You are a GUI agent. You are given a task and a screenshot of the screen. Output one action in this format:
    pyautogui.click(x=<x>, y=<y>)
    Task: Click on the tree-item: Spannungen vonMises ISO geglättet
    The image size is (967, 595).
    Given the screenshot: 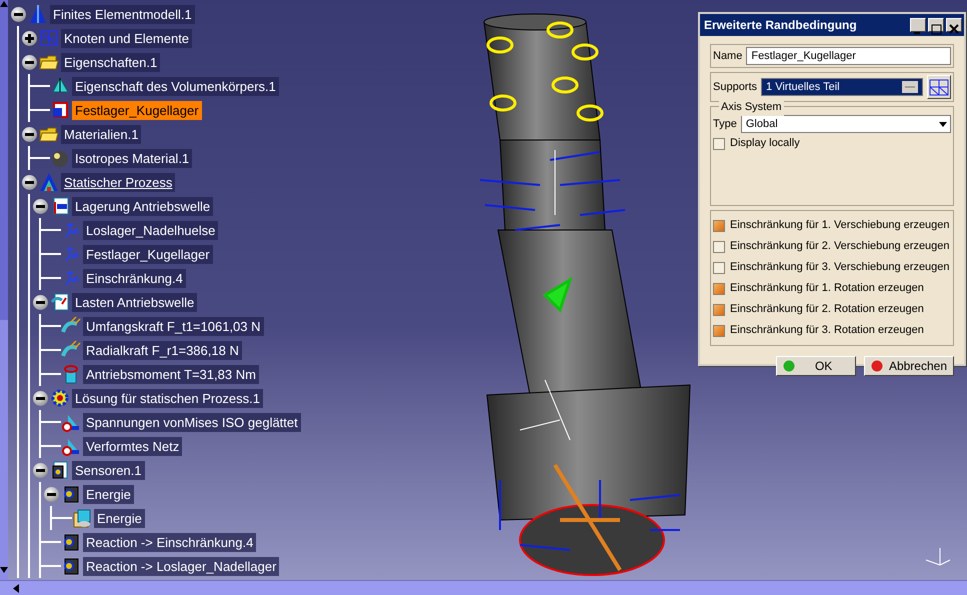 What is the action you would take?
    pyautogui.click(x=192, y=422)
    